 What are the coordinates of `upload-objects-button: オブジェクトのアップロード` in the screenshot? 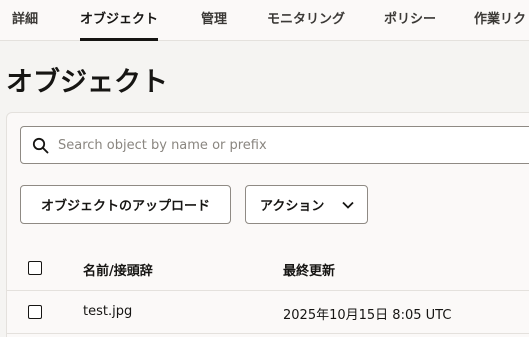 It's located at (125, 204).